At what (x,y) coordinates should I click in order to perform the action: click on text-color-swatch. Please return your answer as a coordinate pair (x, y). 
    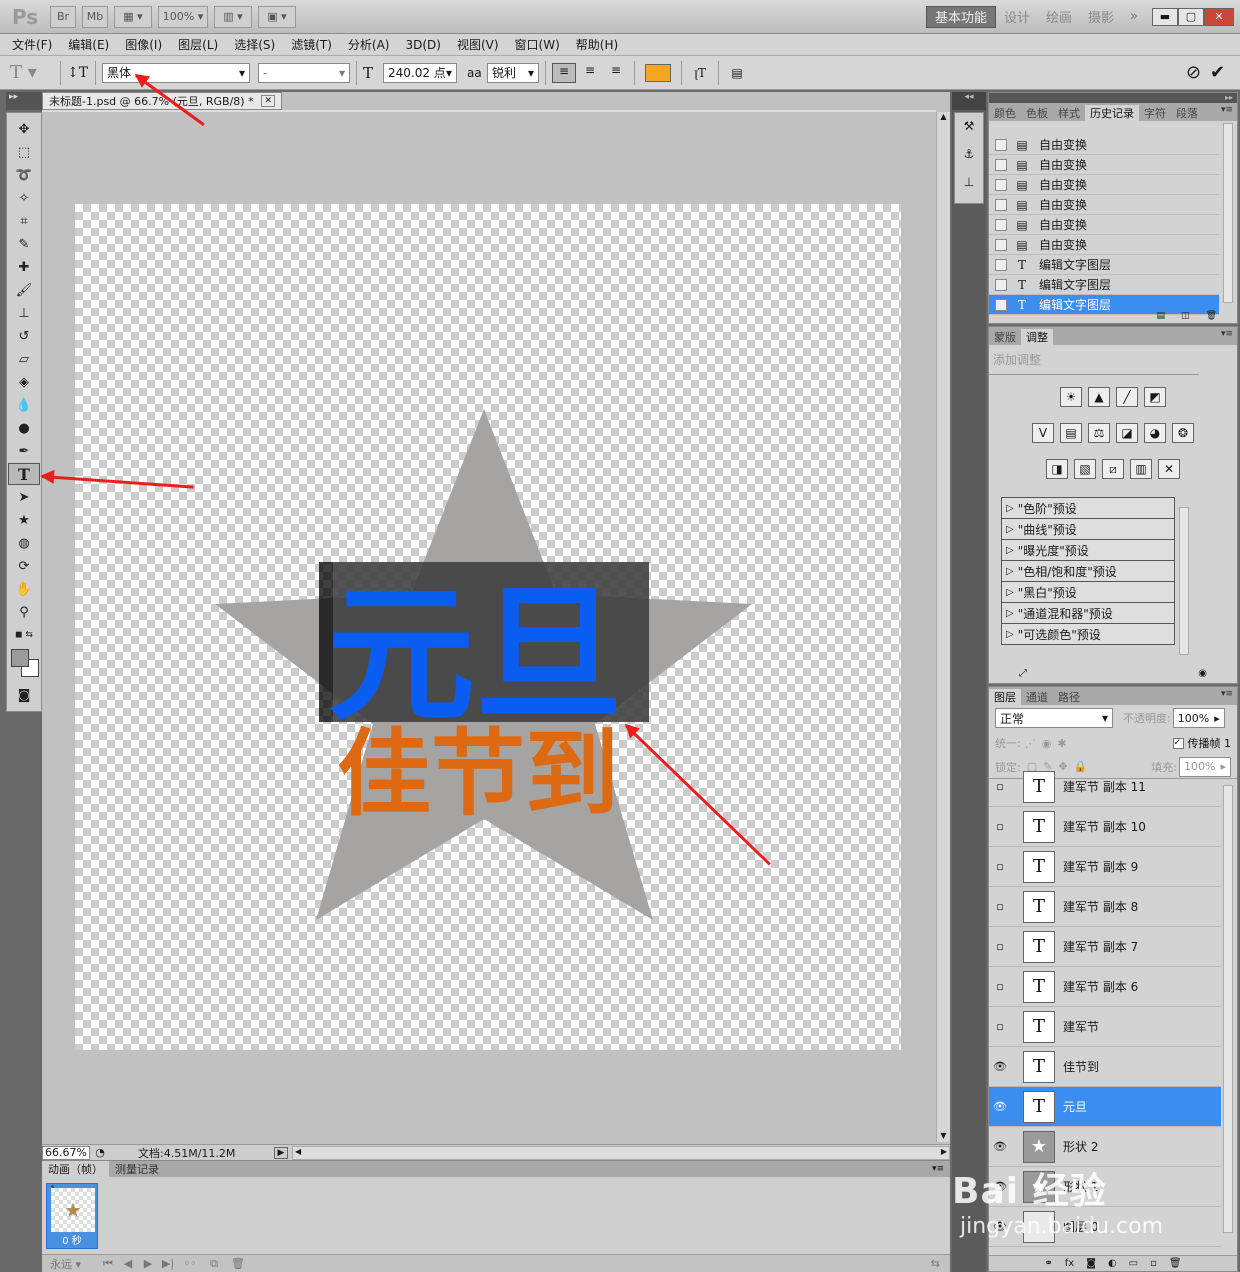
    Looking at the image, I should click on (658, 72).